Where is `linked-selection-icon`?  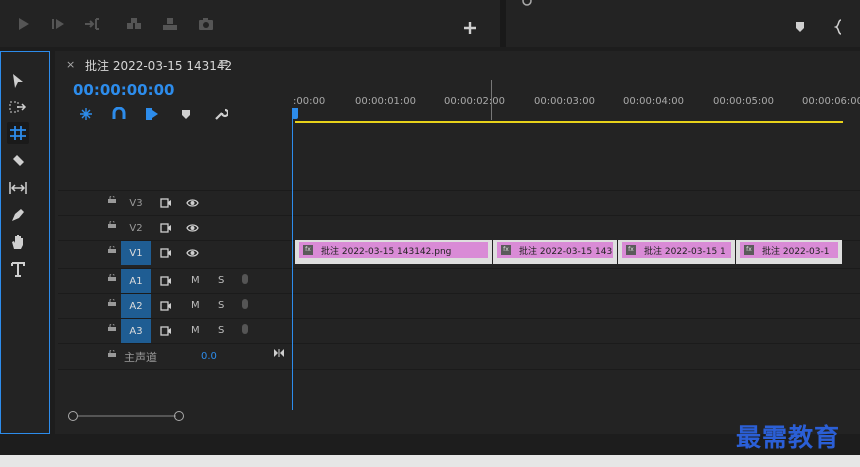 linked-selection-icon is located at coordinates (152, 114).